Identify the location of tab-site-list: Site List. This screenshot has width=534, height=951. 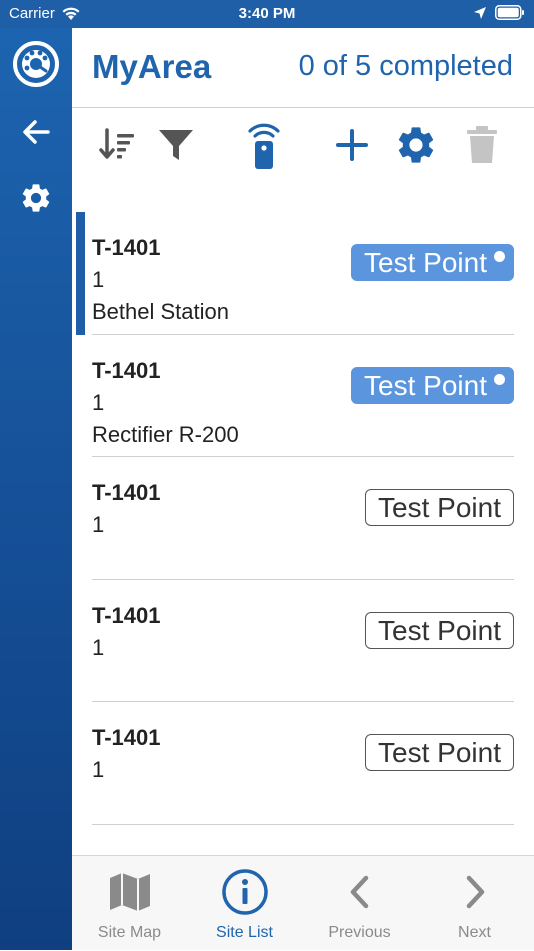
(244, 903).